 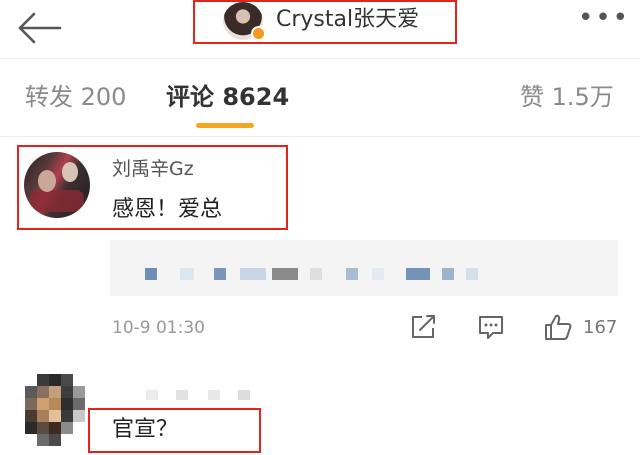 I want to click on more-dots-icon: •••, so click(x=604, y=18).